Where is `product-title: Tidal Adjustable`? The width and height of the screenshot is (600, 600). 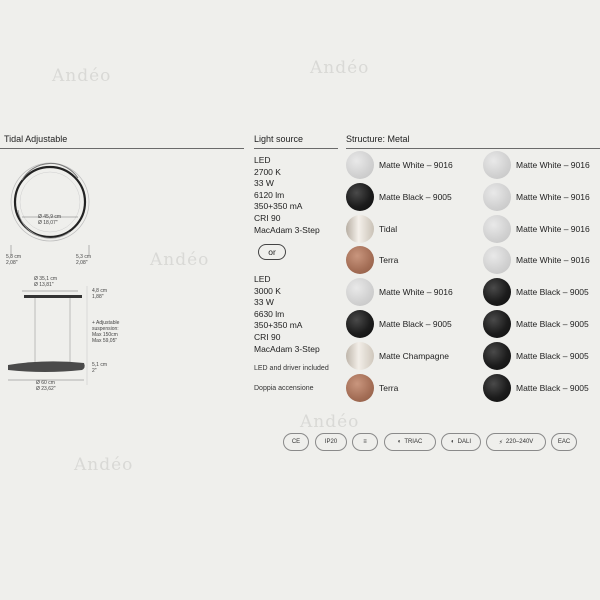 product-title: Tidal Adjustable is located at coordinates (36, 139).